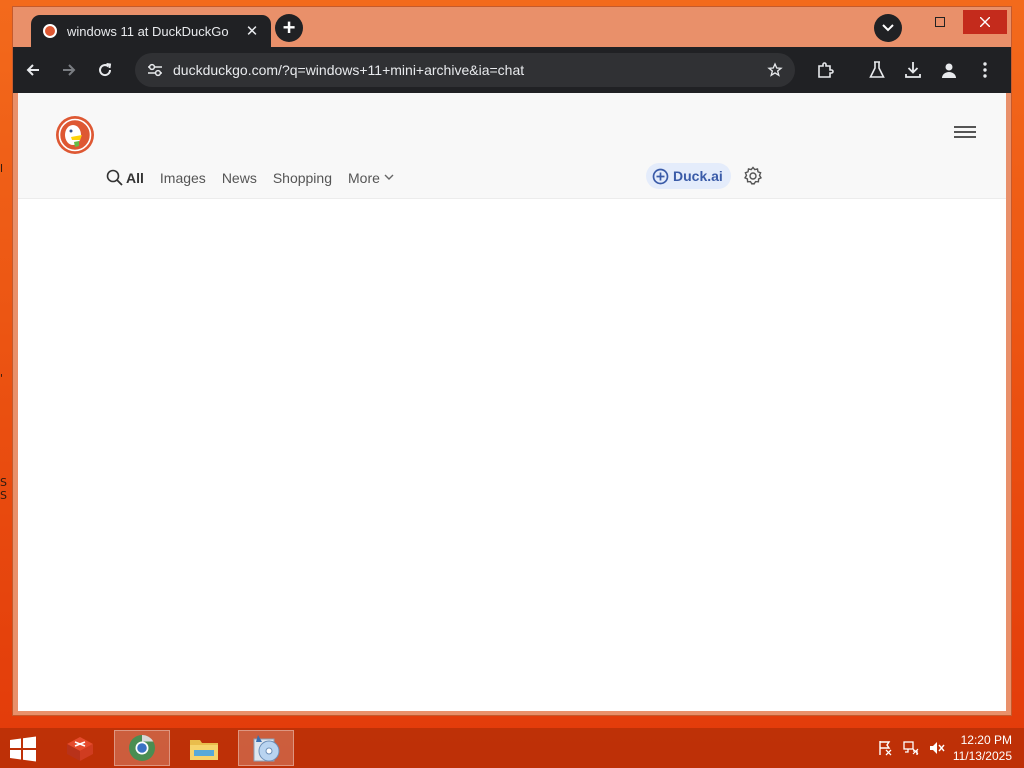 This screenshot has width=1024, height=768. What do you see at coordinates (982, 748) in the screenshot?
I see `taskbar-clock: 12:20 PM 11/13/2025` at bounding box center [982, 748].